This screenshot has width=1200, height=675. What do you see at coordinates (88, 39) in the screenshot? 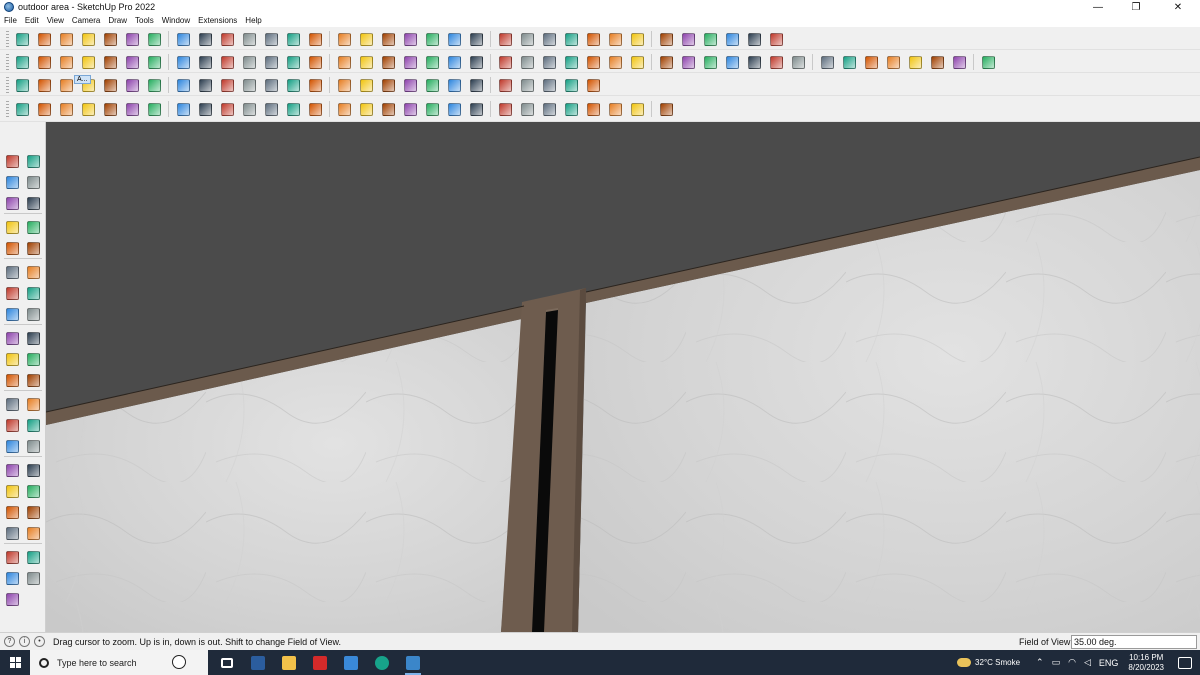
I see `line-button` at bounding box center [88, 39].